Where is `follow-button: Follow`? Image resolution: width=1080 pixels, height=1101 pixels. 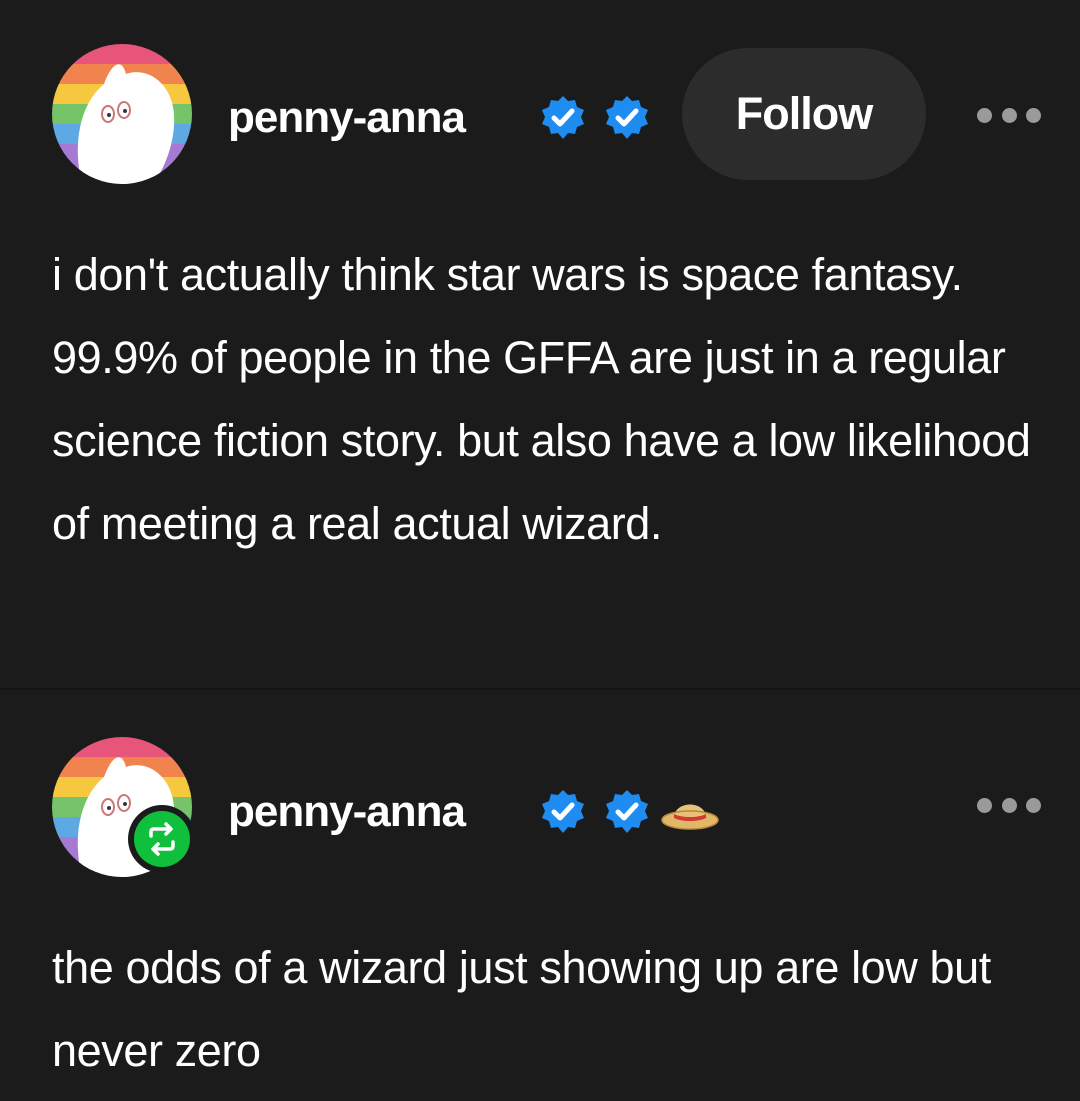 follow-button: Follow is located at coordinates (804, 114).